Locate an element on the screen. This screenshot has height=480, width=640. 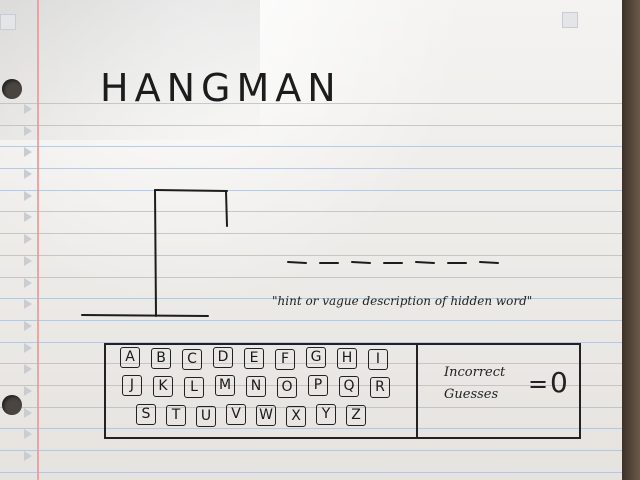
key-i: I is located at coordinates (378, 359).